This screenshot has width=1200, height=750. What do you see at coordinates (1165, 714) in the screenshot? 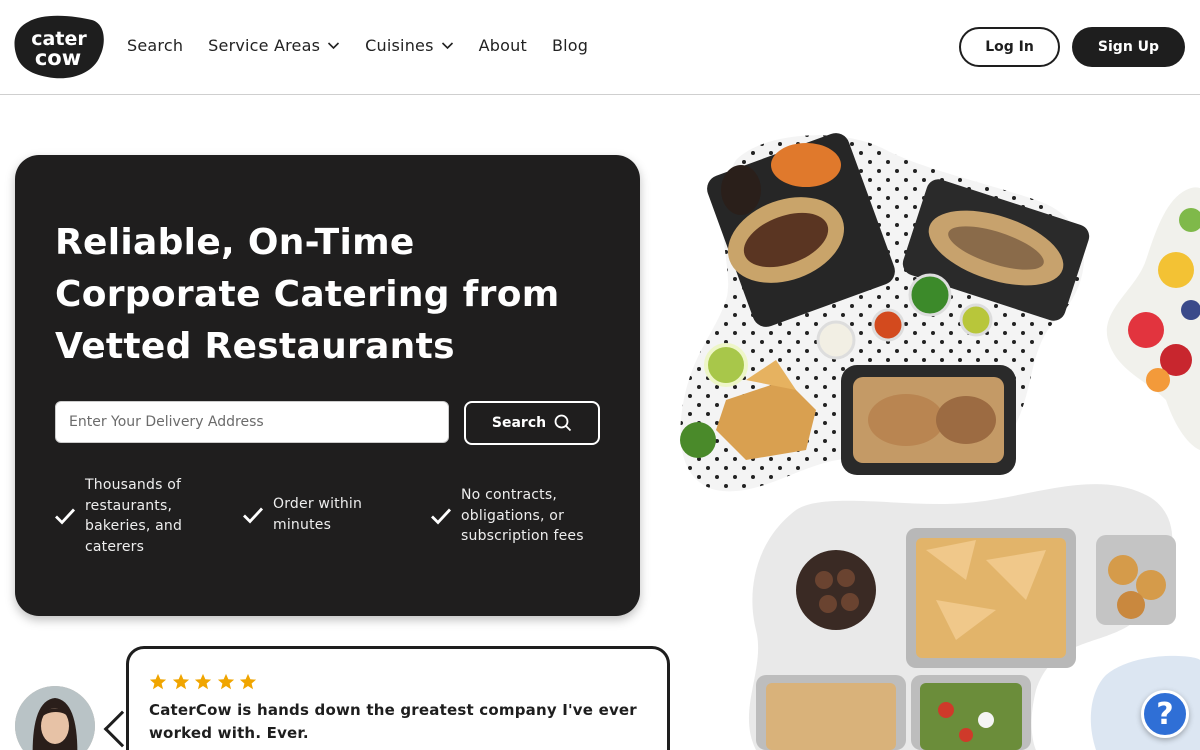
I see `help-chat-button: ?` at bounding box center [1165, 714].